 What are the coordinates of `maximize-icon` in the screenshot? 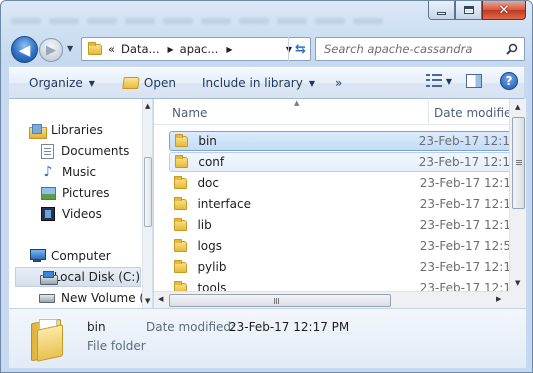 It's located at (468, 10).